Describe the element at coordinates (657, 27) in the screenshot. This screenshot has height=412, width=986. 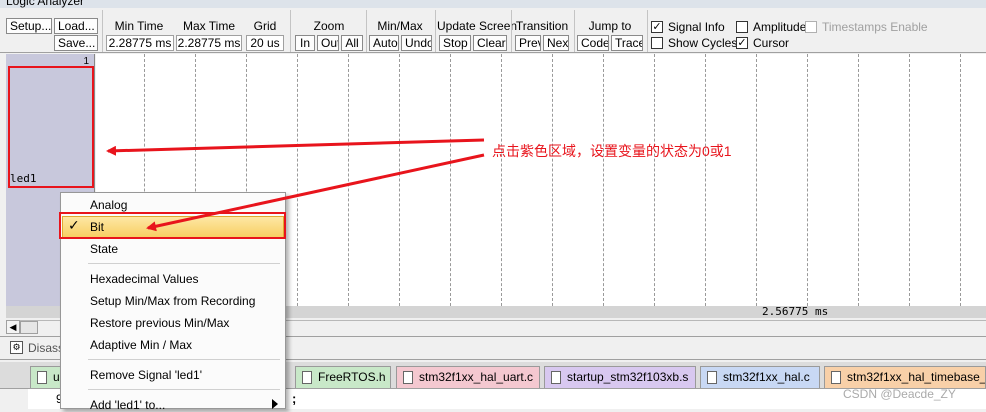
I see `signal-info-checkbox: ✓` at that location.